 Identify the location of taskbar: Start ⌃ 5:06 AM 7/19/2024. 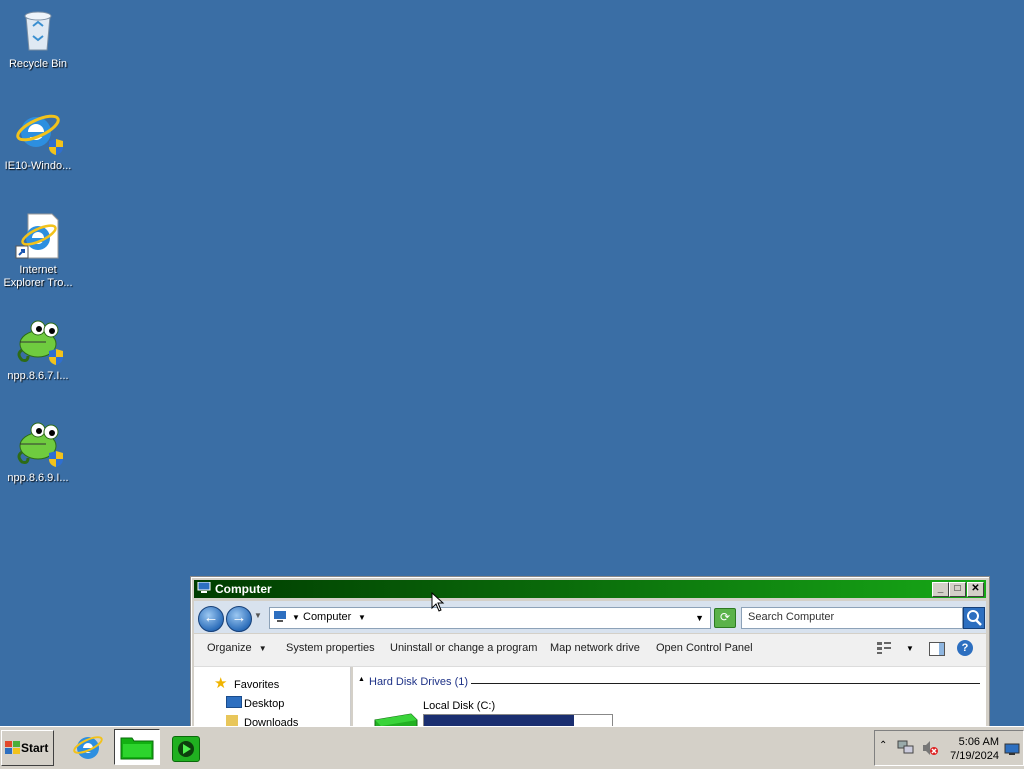
(512, 747).